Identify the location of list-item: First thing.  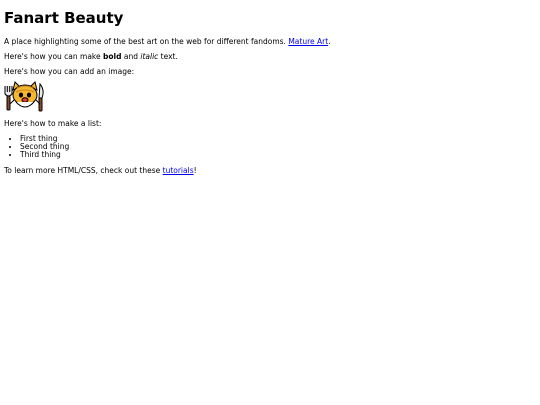
(280, 139).